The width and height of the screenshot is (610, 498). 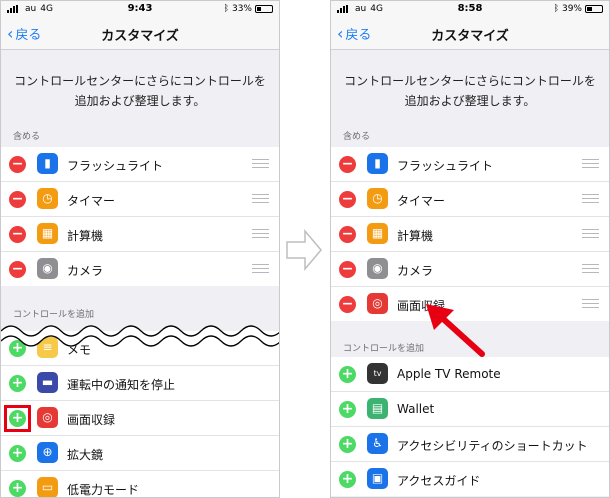 I want to click on list-item: + ▤ Wallet, so click(x=470, y=409).